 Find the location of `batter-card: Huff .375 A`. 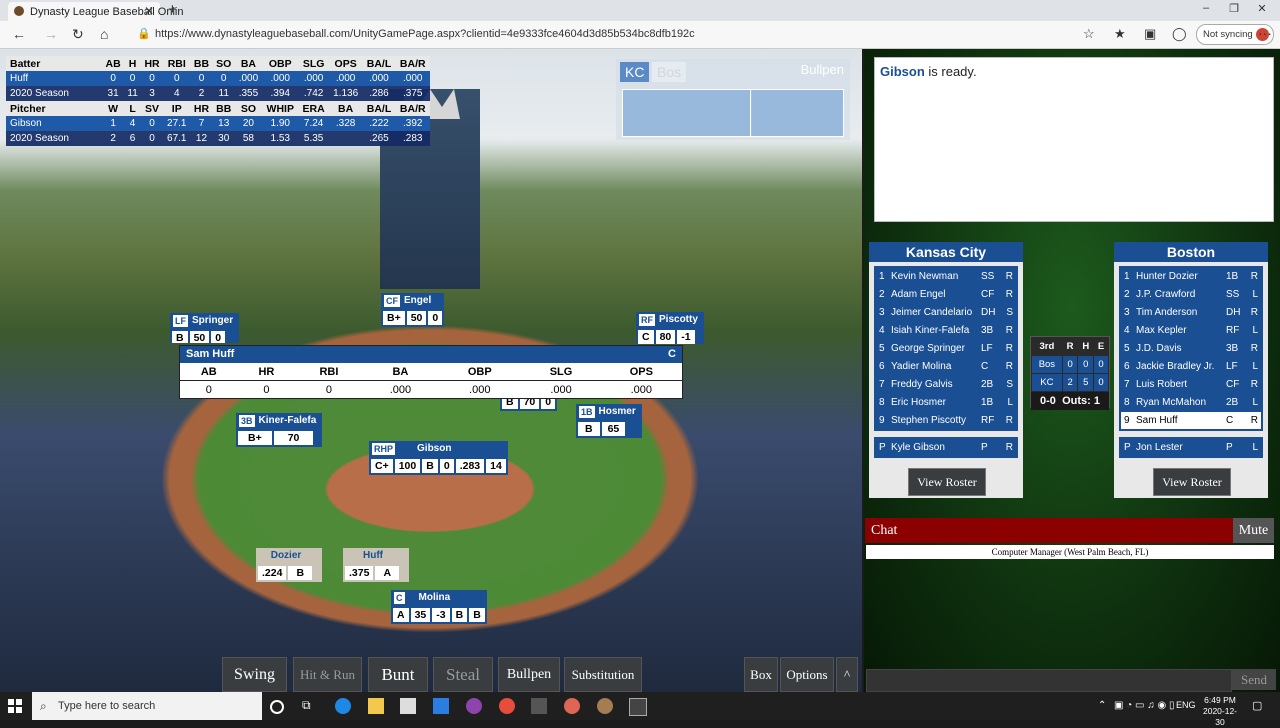

batter-card: Huff .375 A is located at coordinates (376, 565).